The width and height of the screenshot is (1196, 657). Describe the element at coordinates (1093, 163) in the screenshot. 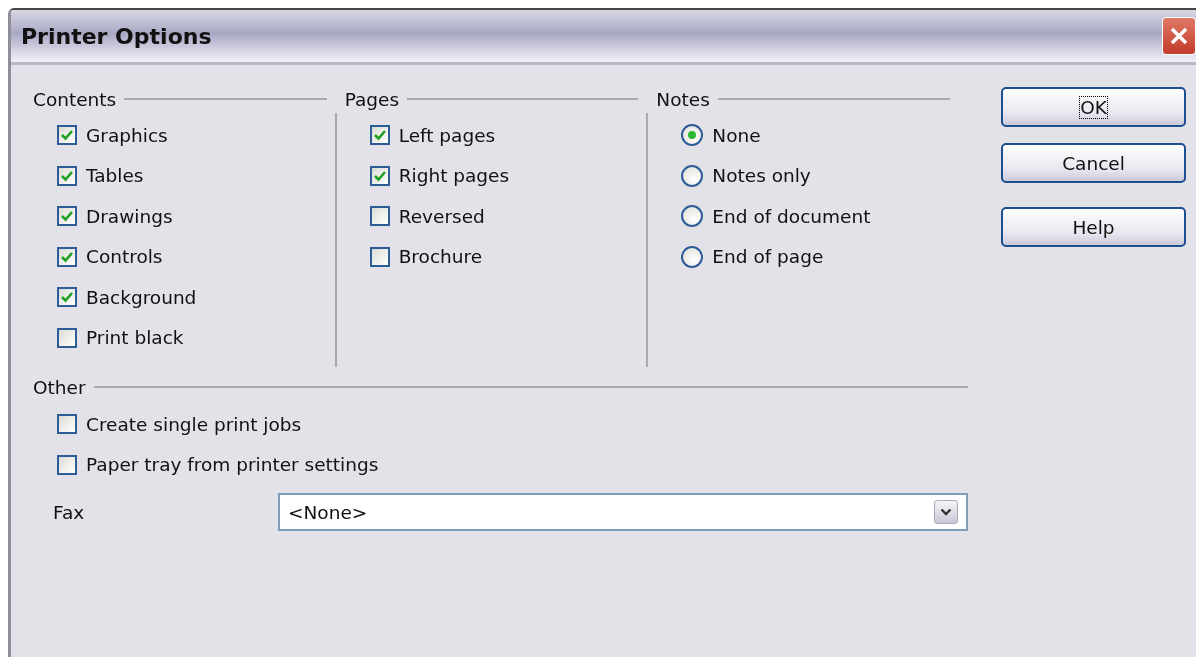

I see `dialog-button: Cancel` at that location.